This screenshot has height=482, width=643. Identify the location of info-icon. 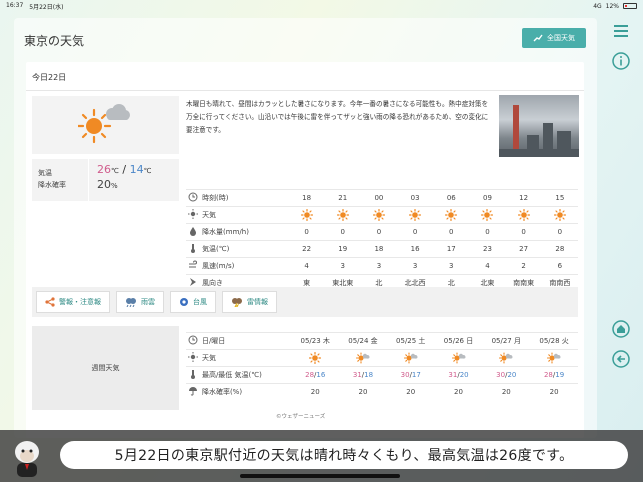
(621, 61).